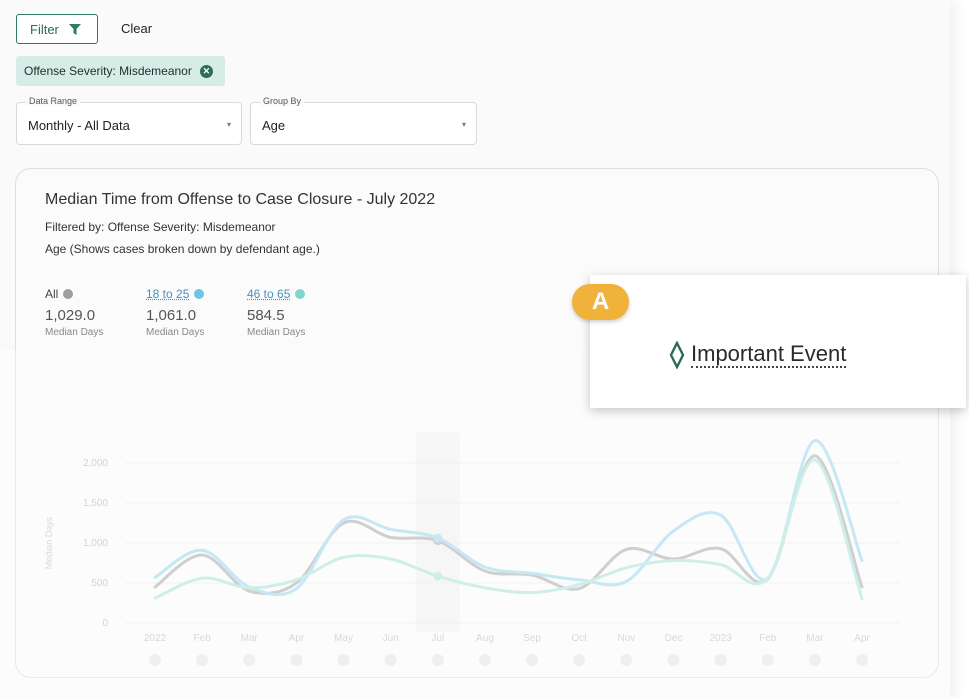 The width and height of the screenshot is (969, 699). I want to click on x-tick-label: Sep, so click(532, 638).